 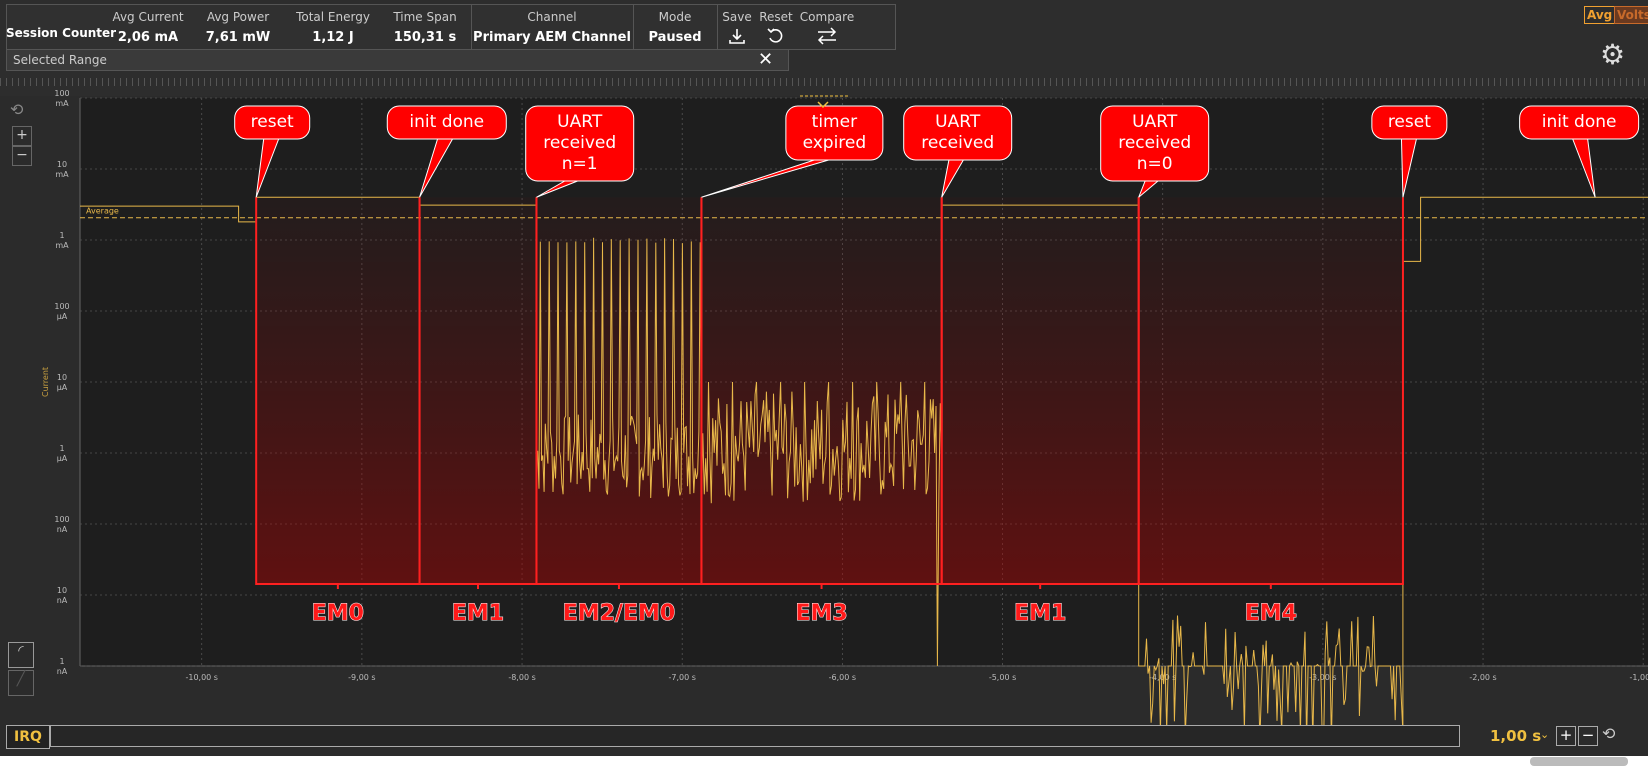 I want to click on region-label: EM2/EM0, so click(x=619, y=613).